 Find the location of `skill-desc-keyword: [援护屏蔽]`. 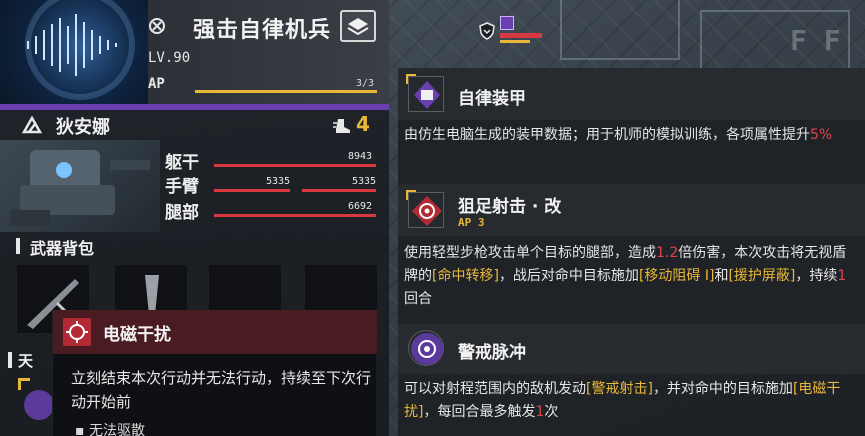

skill-desc-keyword: [援护屏蔽] is located at coordinates (761, 276).